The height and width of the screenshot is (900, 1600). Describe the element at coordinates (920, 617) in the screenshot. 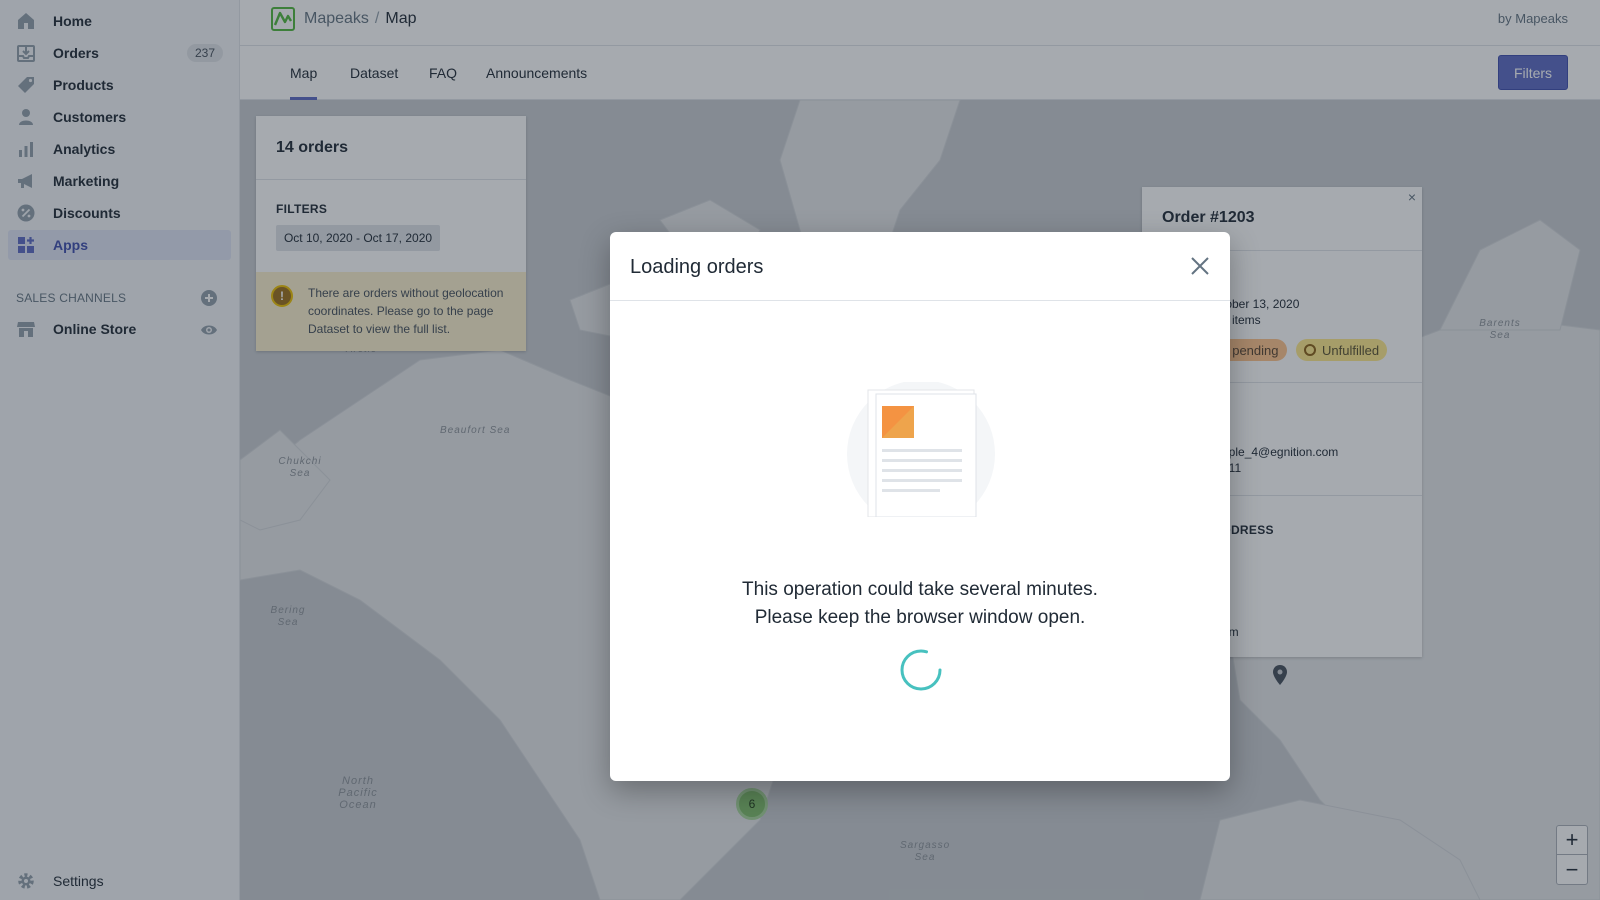

I see `modal-message-line2: Please keep the browser window open.` at that location.